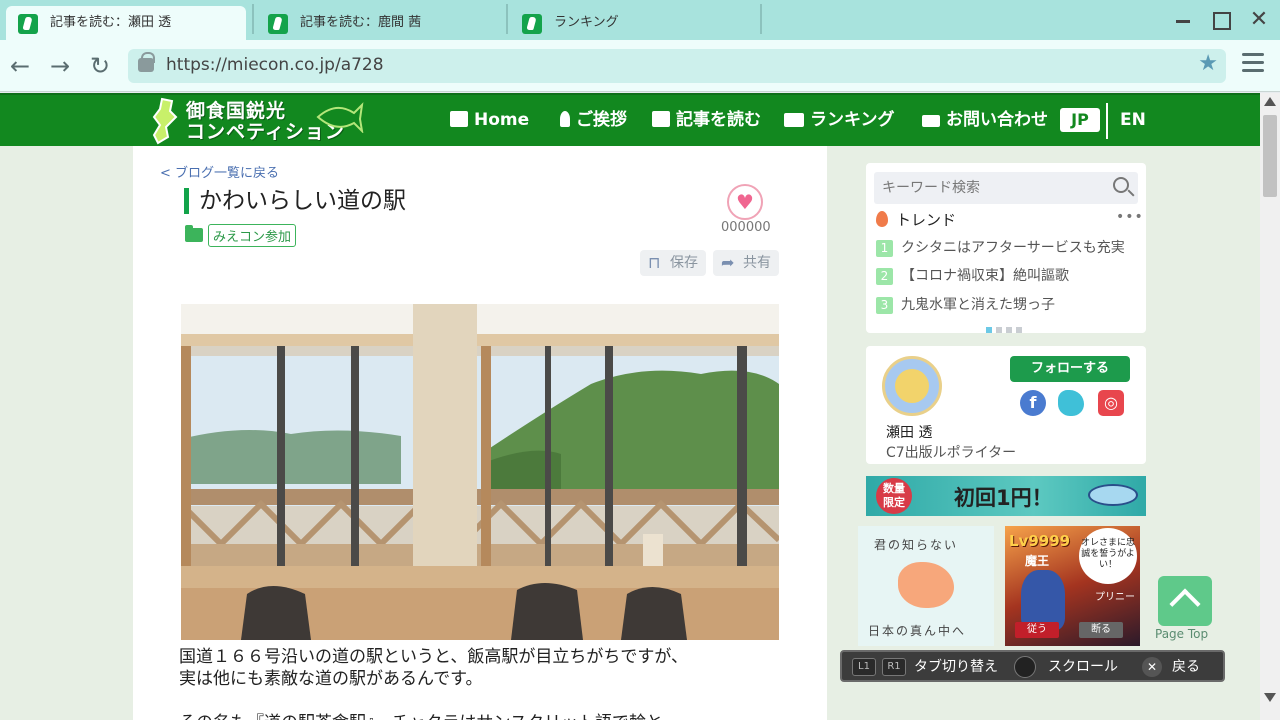 The image size is (1280, 720). What do you see at coordinates (1006, 405) in the screenshot?
I see `author-profile-card: 瀬田 透 C7出版ルポライター フォローする f ◎` at bounding box center [1006, 405].